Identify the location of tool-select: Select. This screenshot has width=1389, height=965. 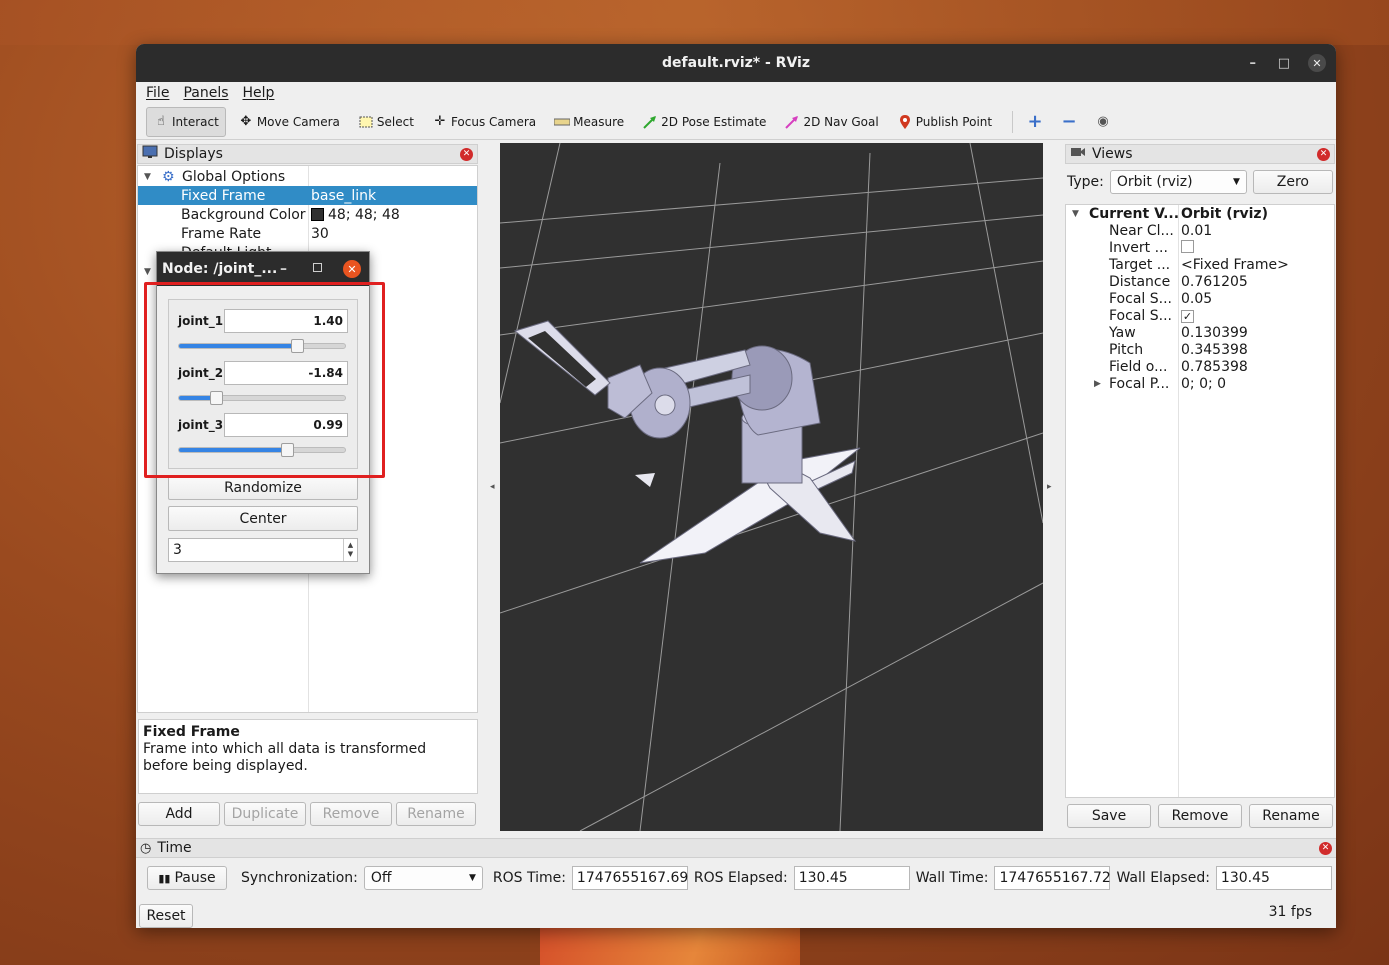
(386, 122).